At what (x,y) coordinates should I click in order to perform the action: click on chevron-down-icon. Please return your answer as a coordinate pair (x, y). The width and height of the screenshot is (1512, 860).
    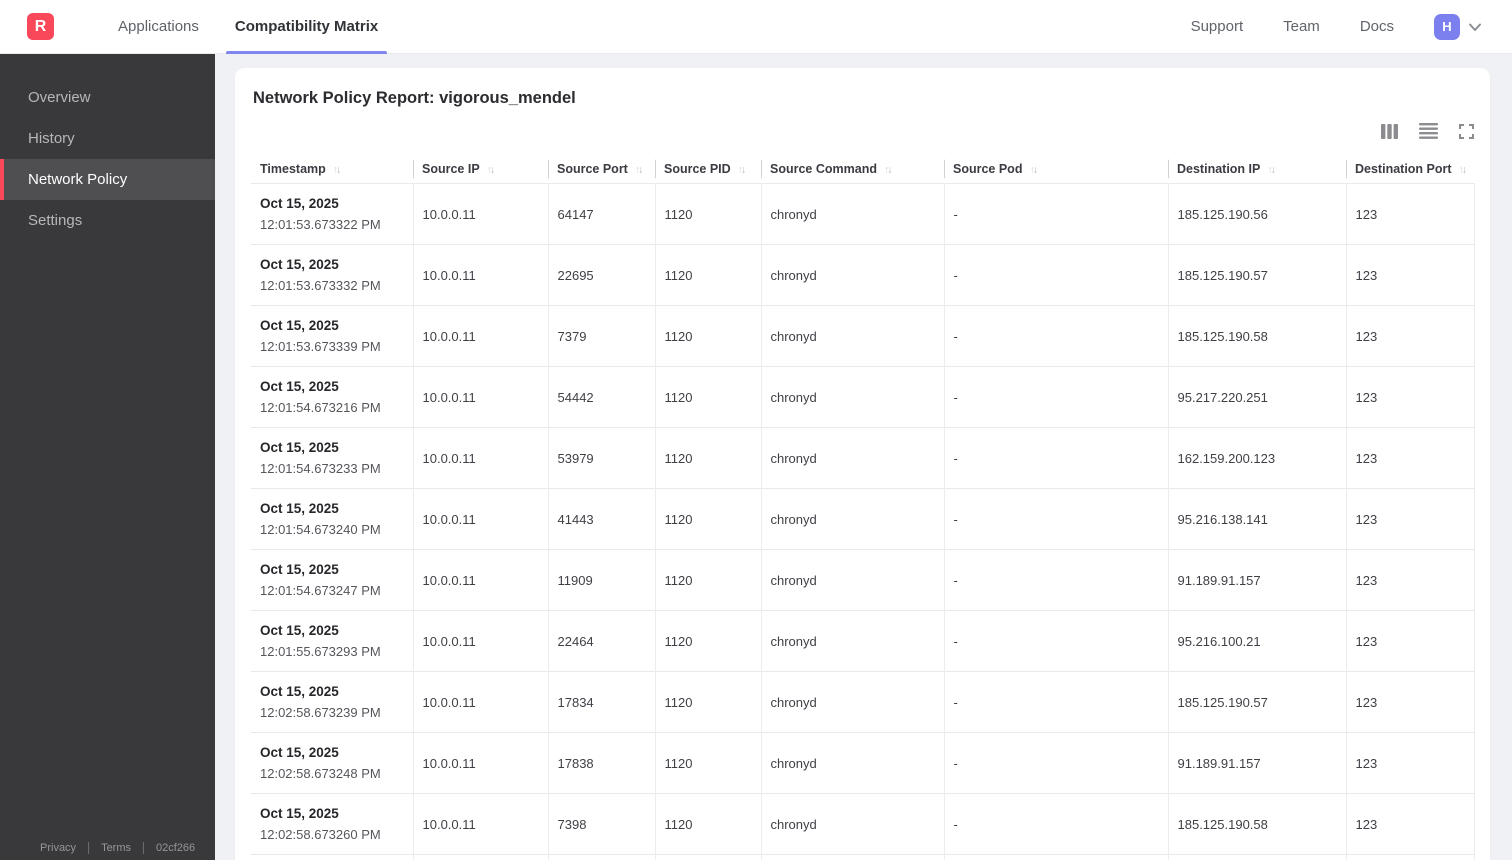
    Looking at the image, I should click on (1475, 27).